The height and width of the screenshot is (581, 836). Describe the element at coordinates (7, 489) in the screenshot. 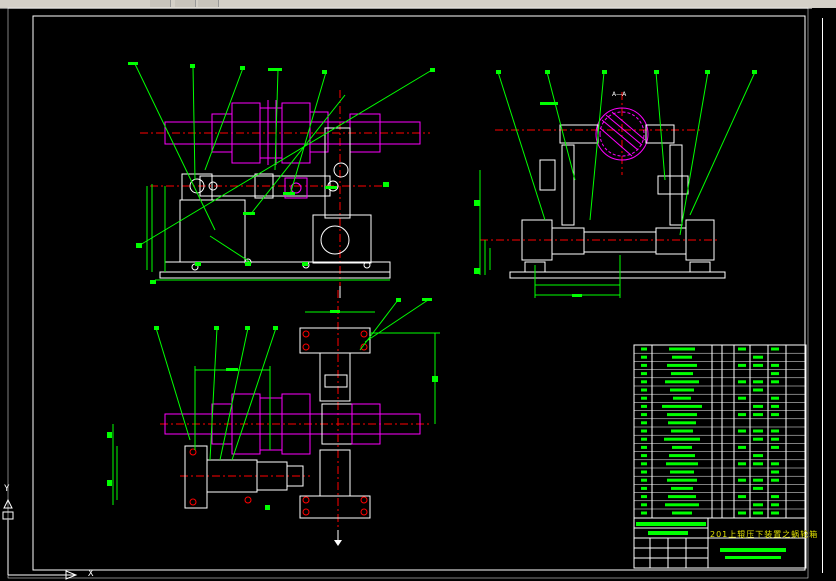

I see `ucs-y-label: Y` at that location.